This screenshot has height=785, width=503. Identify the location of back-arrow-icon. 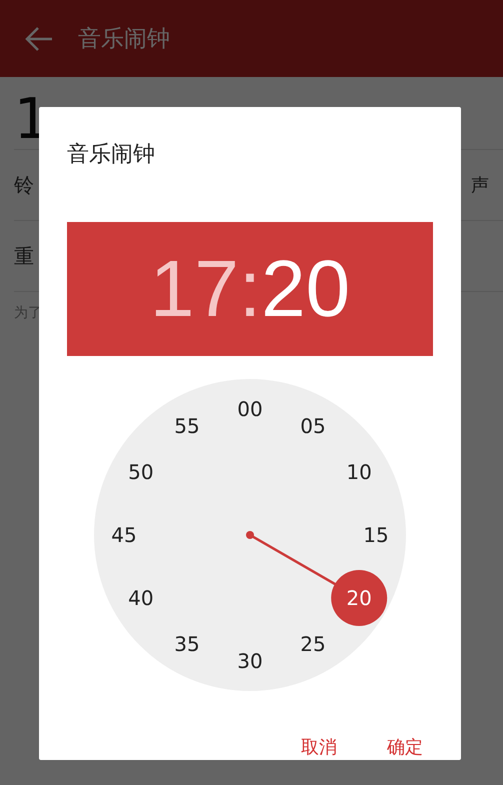
(39, 39).